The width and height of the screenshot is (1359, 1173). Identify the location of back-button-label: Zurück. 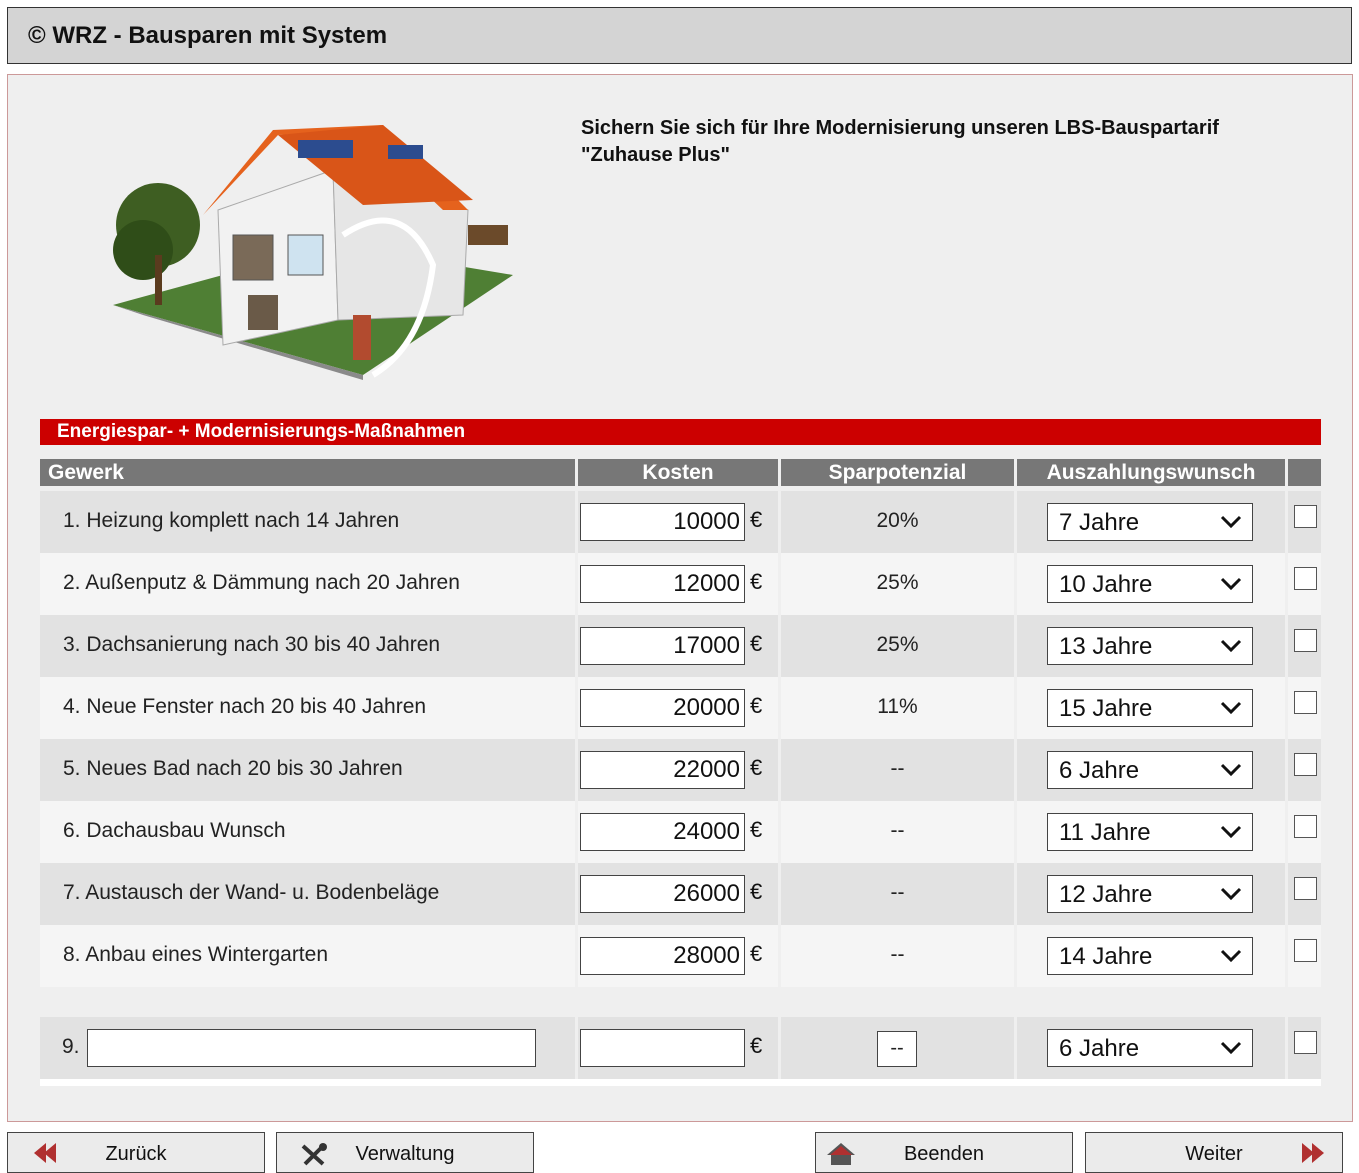
(136, 1154).